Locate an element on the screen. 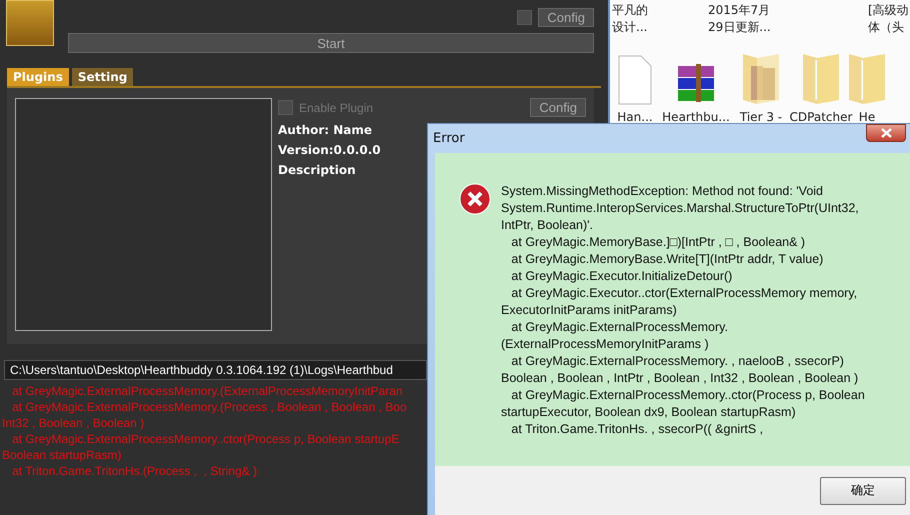 This screenshot has width=910, height=515. error-icon is located at coordinates (475, 199).